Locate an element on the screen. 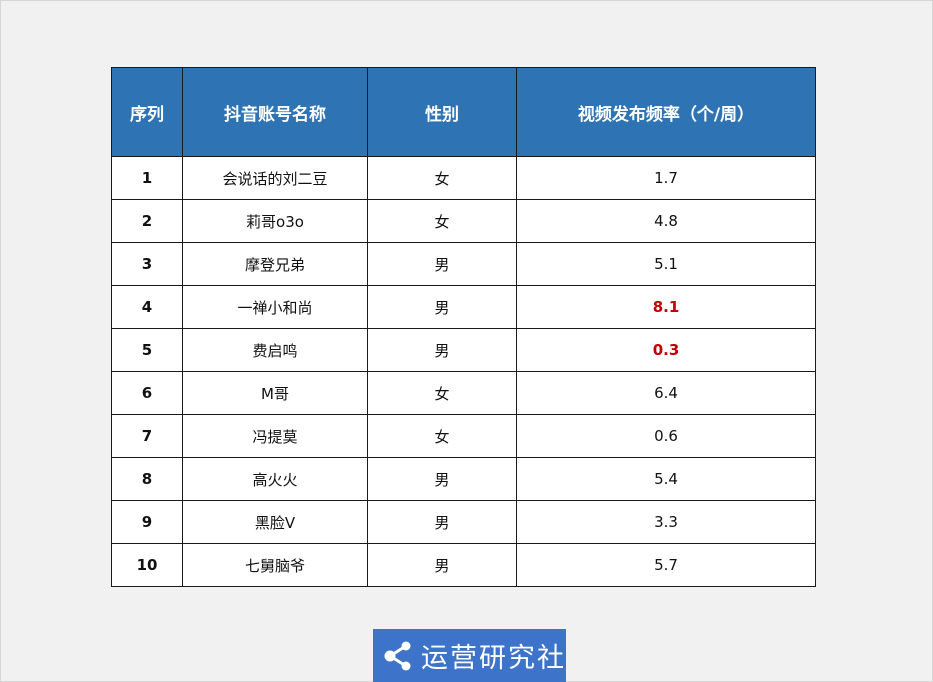 Image resolution: width=933 pixels, height=682 pixels. row-frequency: 5.7 is located at coordinates (666, 565).